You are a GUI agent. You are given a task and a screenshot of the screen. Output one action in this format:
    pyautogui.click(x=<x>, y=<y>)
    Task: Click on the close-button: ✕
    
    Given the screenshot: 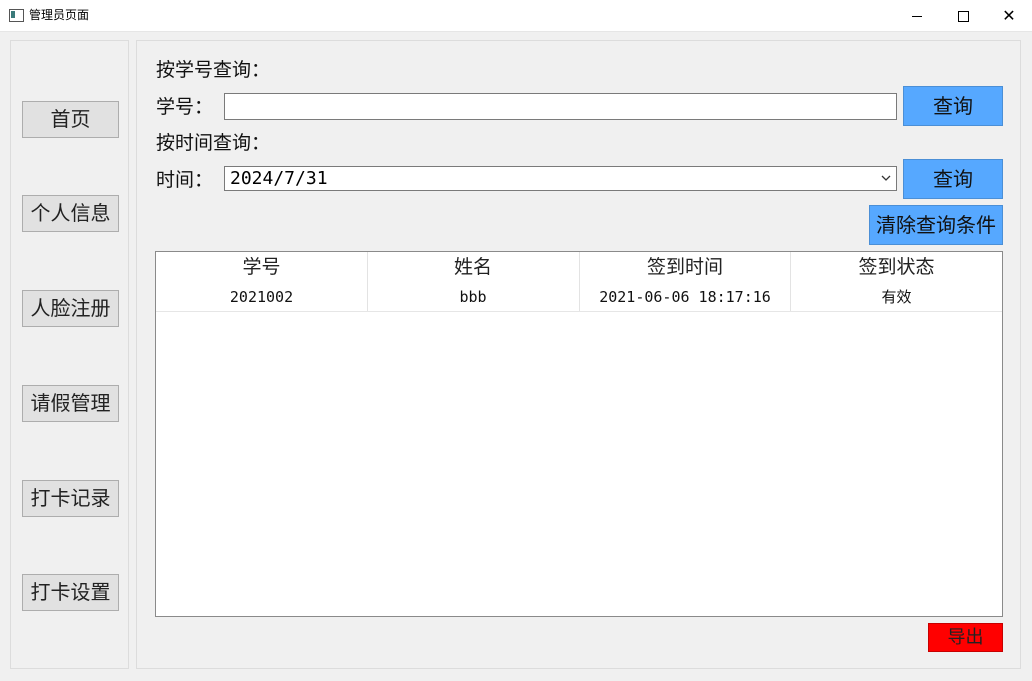 What is the action you would take?
    pyautogui.click(x=1009, y=15)
    